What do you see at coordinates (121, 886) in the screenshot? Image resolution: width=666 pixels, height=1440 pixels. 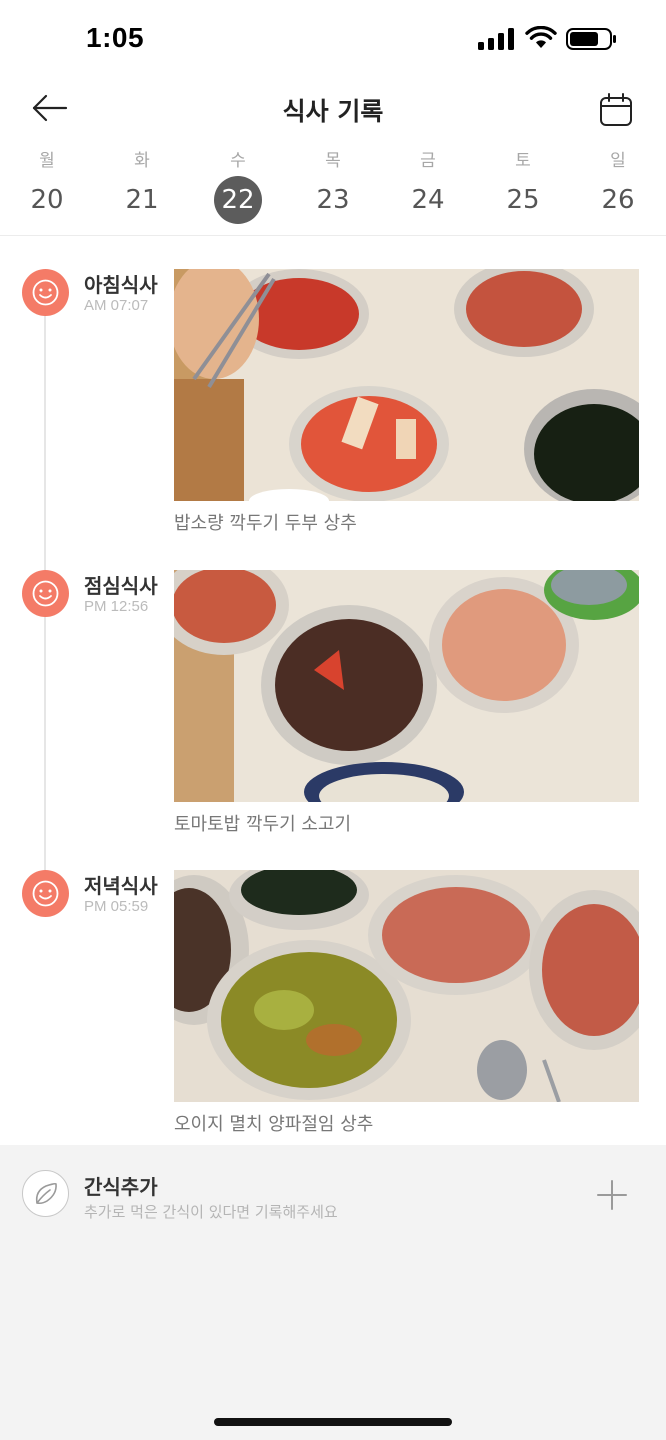 I see `meal-name: 저녁식사` at bounding box center [121, 886].